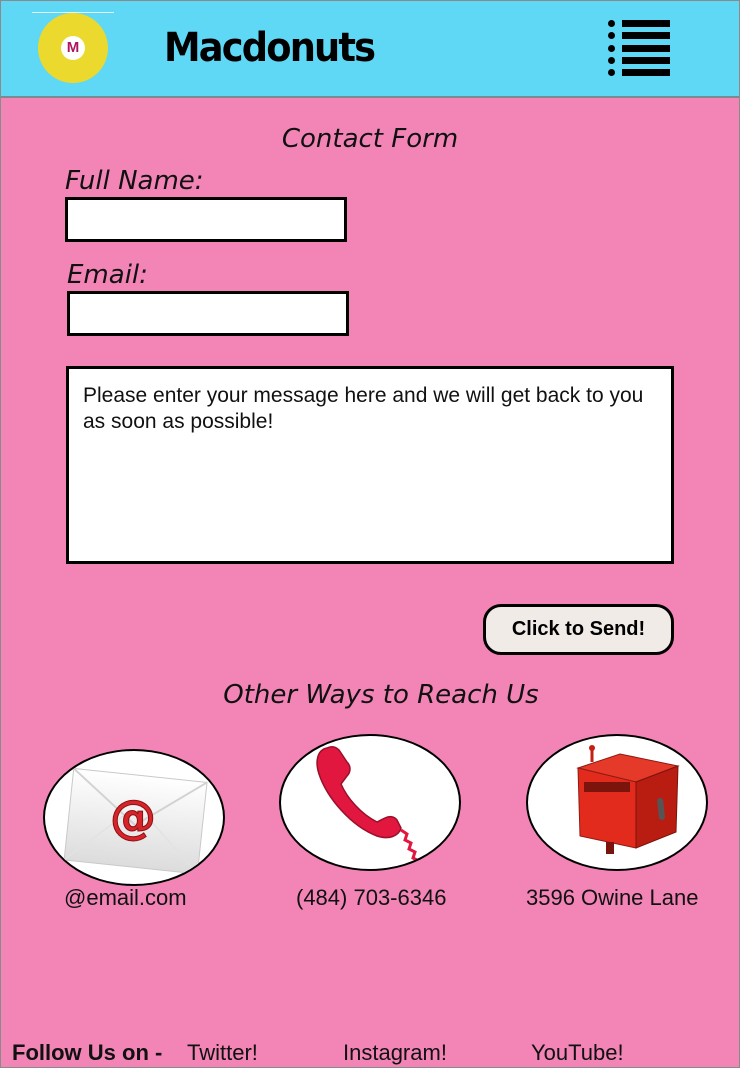 The width and height of the screenshot is (740, 1068). I want to click on follow-us-label: Follow Us on -, so click(87, 1052).